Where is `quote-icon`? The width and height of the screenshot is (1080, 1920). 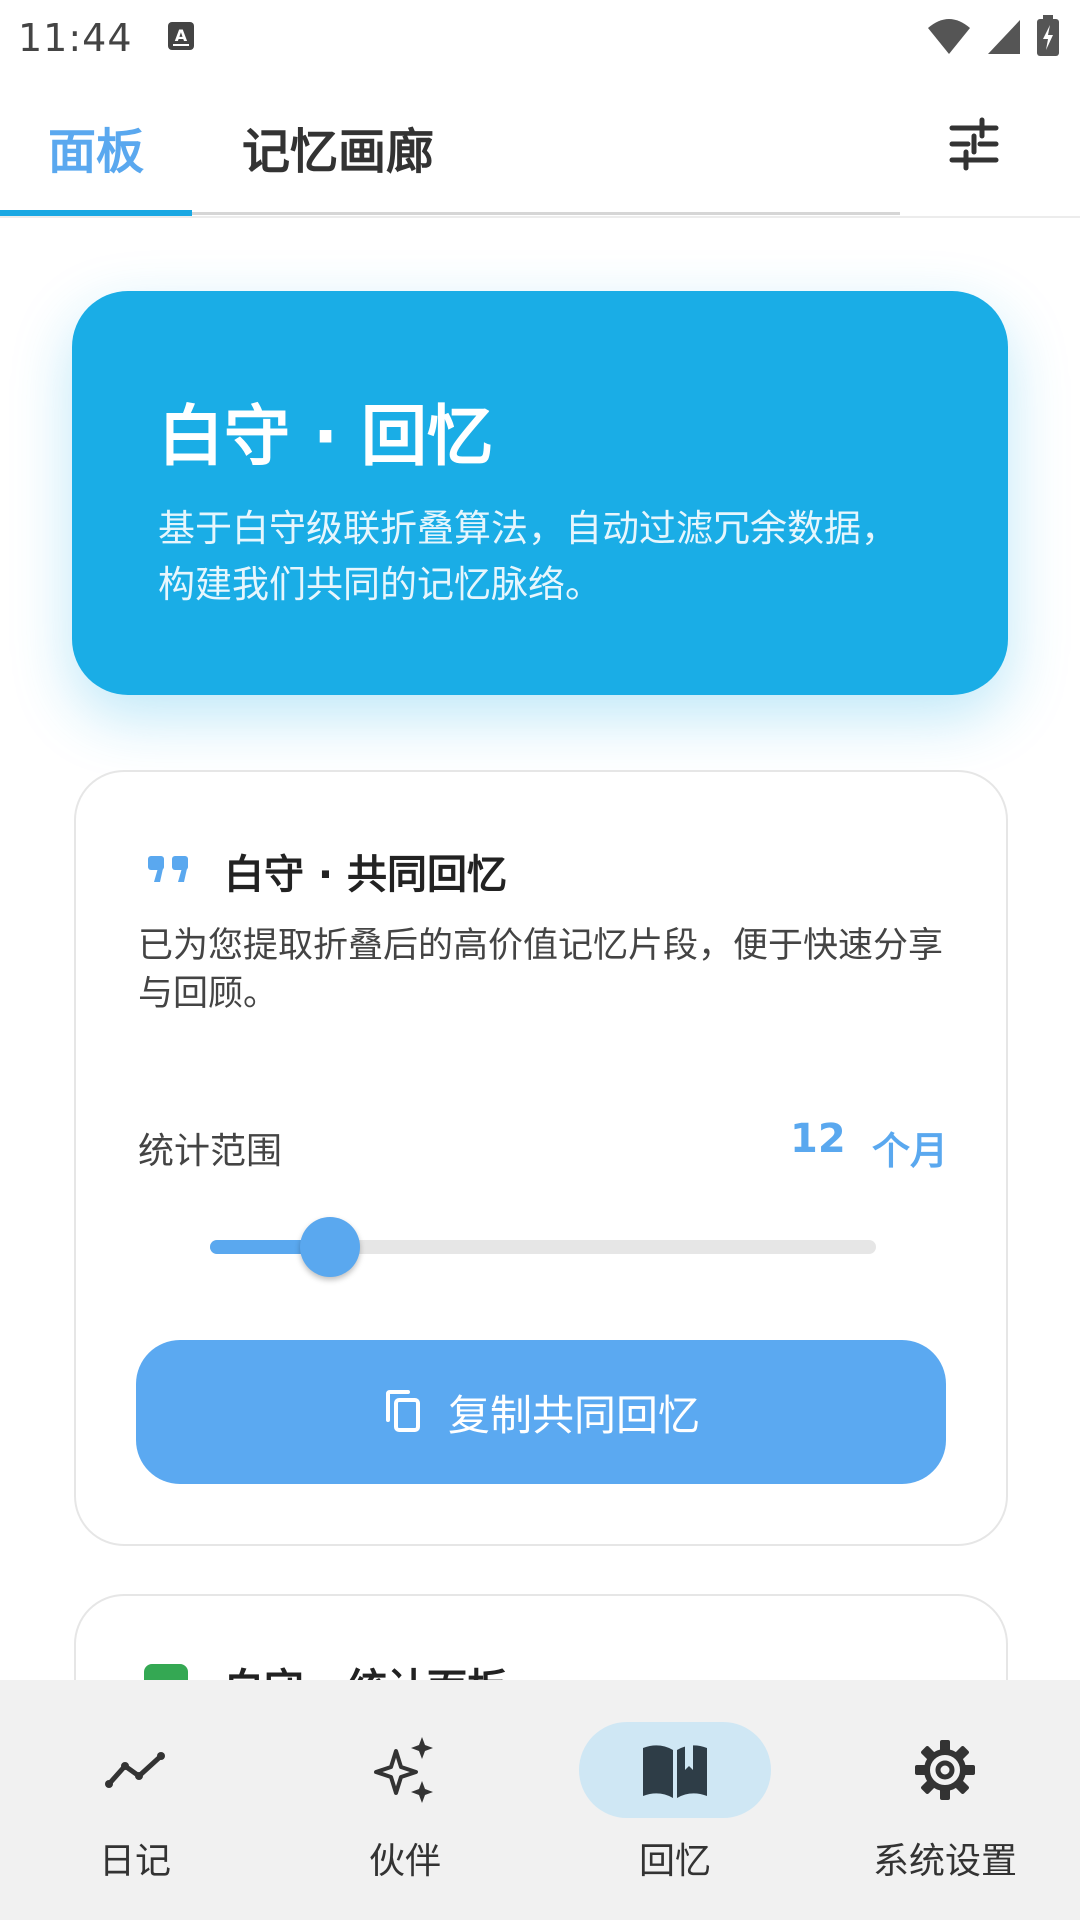
quote-icon is located at coordinates (169, 871).